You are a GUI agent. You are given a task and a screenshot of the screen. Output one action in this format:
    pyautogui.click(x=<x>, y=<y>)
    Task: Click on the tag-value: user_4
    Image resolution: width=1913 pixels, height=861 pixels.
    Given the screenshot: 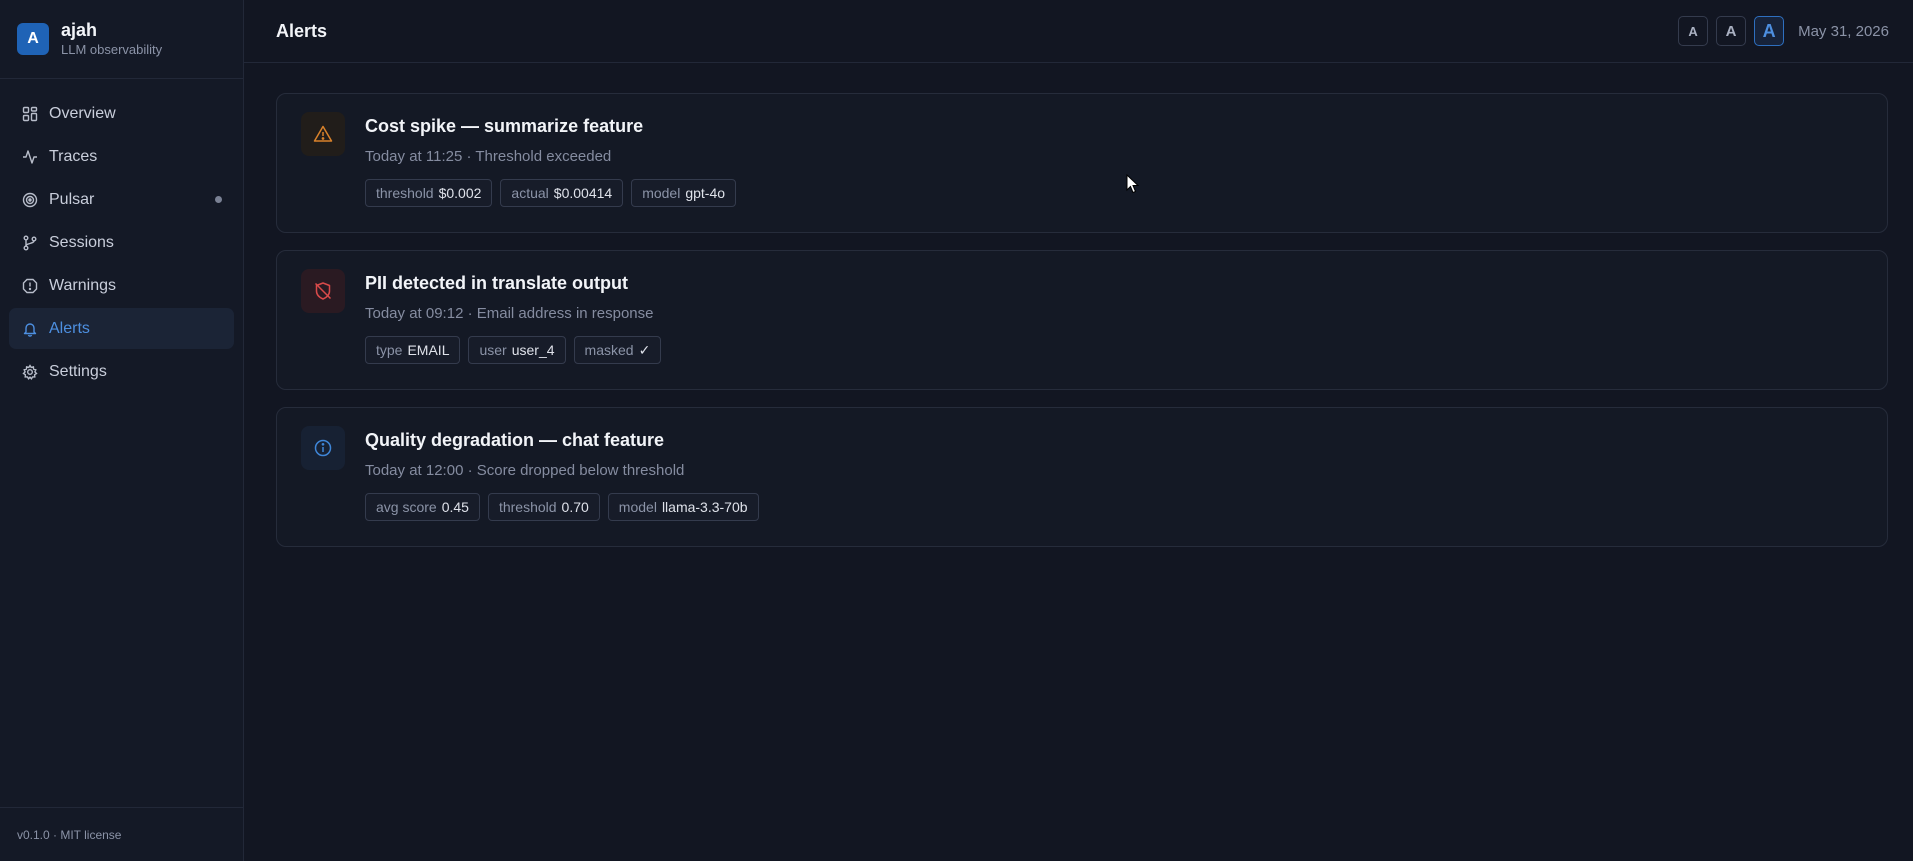 What is the action you would take?
    pyautogui.click(x=533, y=350)
    